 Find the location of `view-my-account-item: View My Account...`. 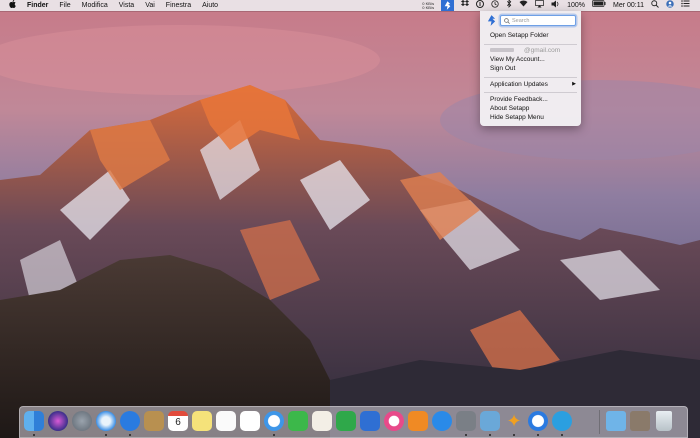

view-my-account-item: View My Account... is located at coordinates (517, 59).